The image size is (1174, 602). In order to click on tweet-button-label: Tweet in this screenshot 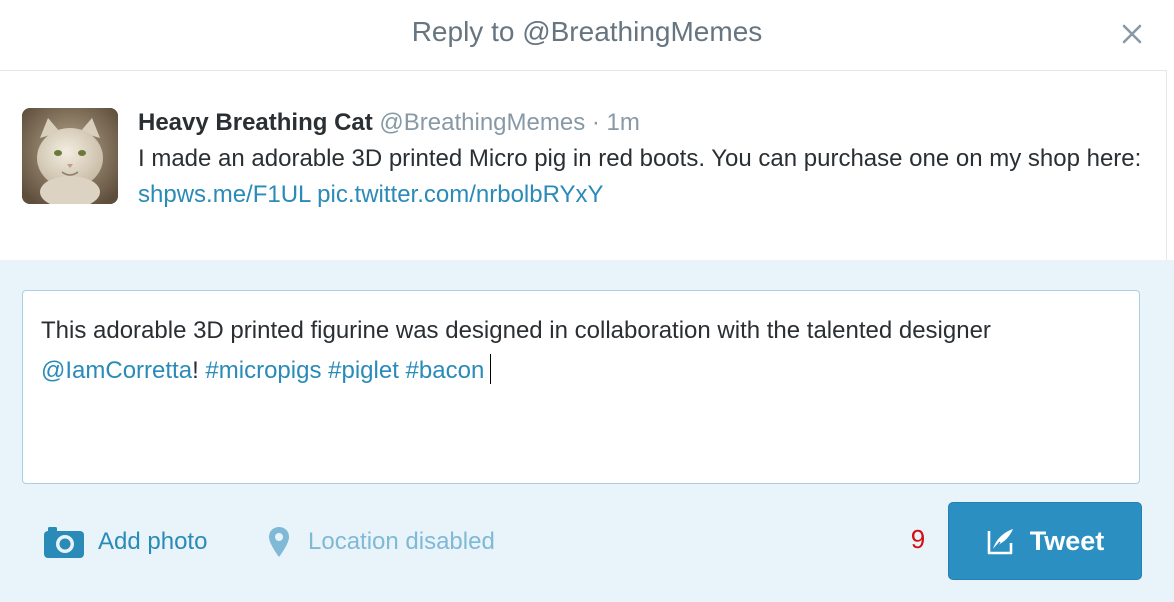, I will do `click(1067, 540)`.